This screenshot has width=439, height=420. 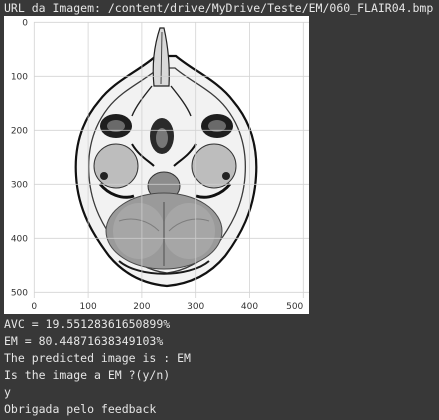 I want to click on x-tick-label: 400, so click(x=249, y=307).